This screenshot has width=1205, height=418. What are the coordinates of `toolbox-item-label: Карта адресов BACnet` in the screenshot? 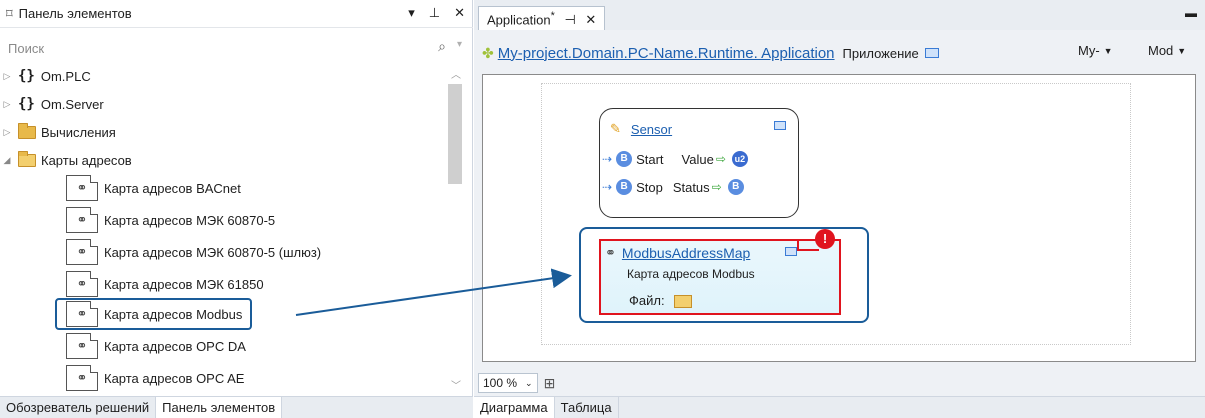 It's located at (172, 188).